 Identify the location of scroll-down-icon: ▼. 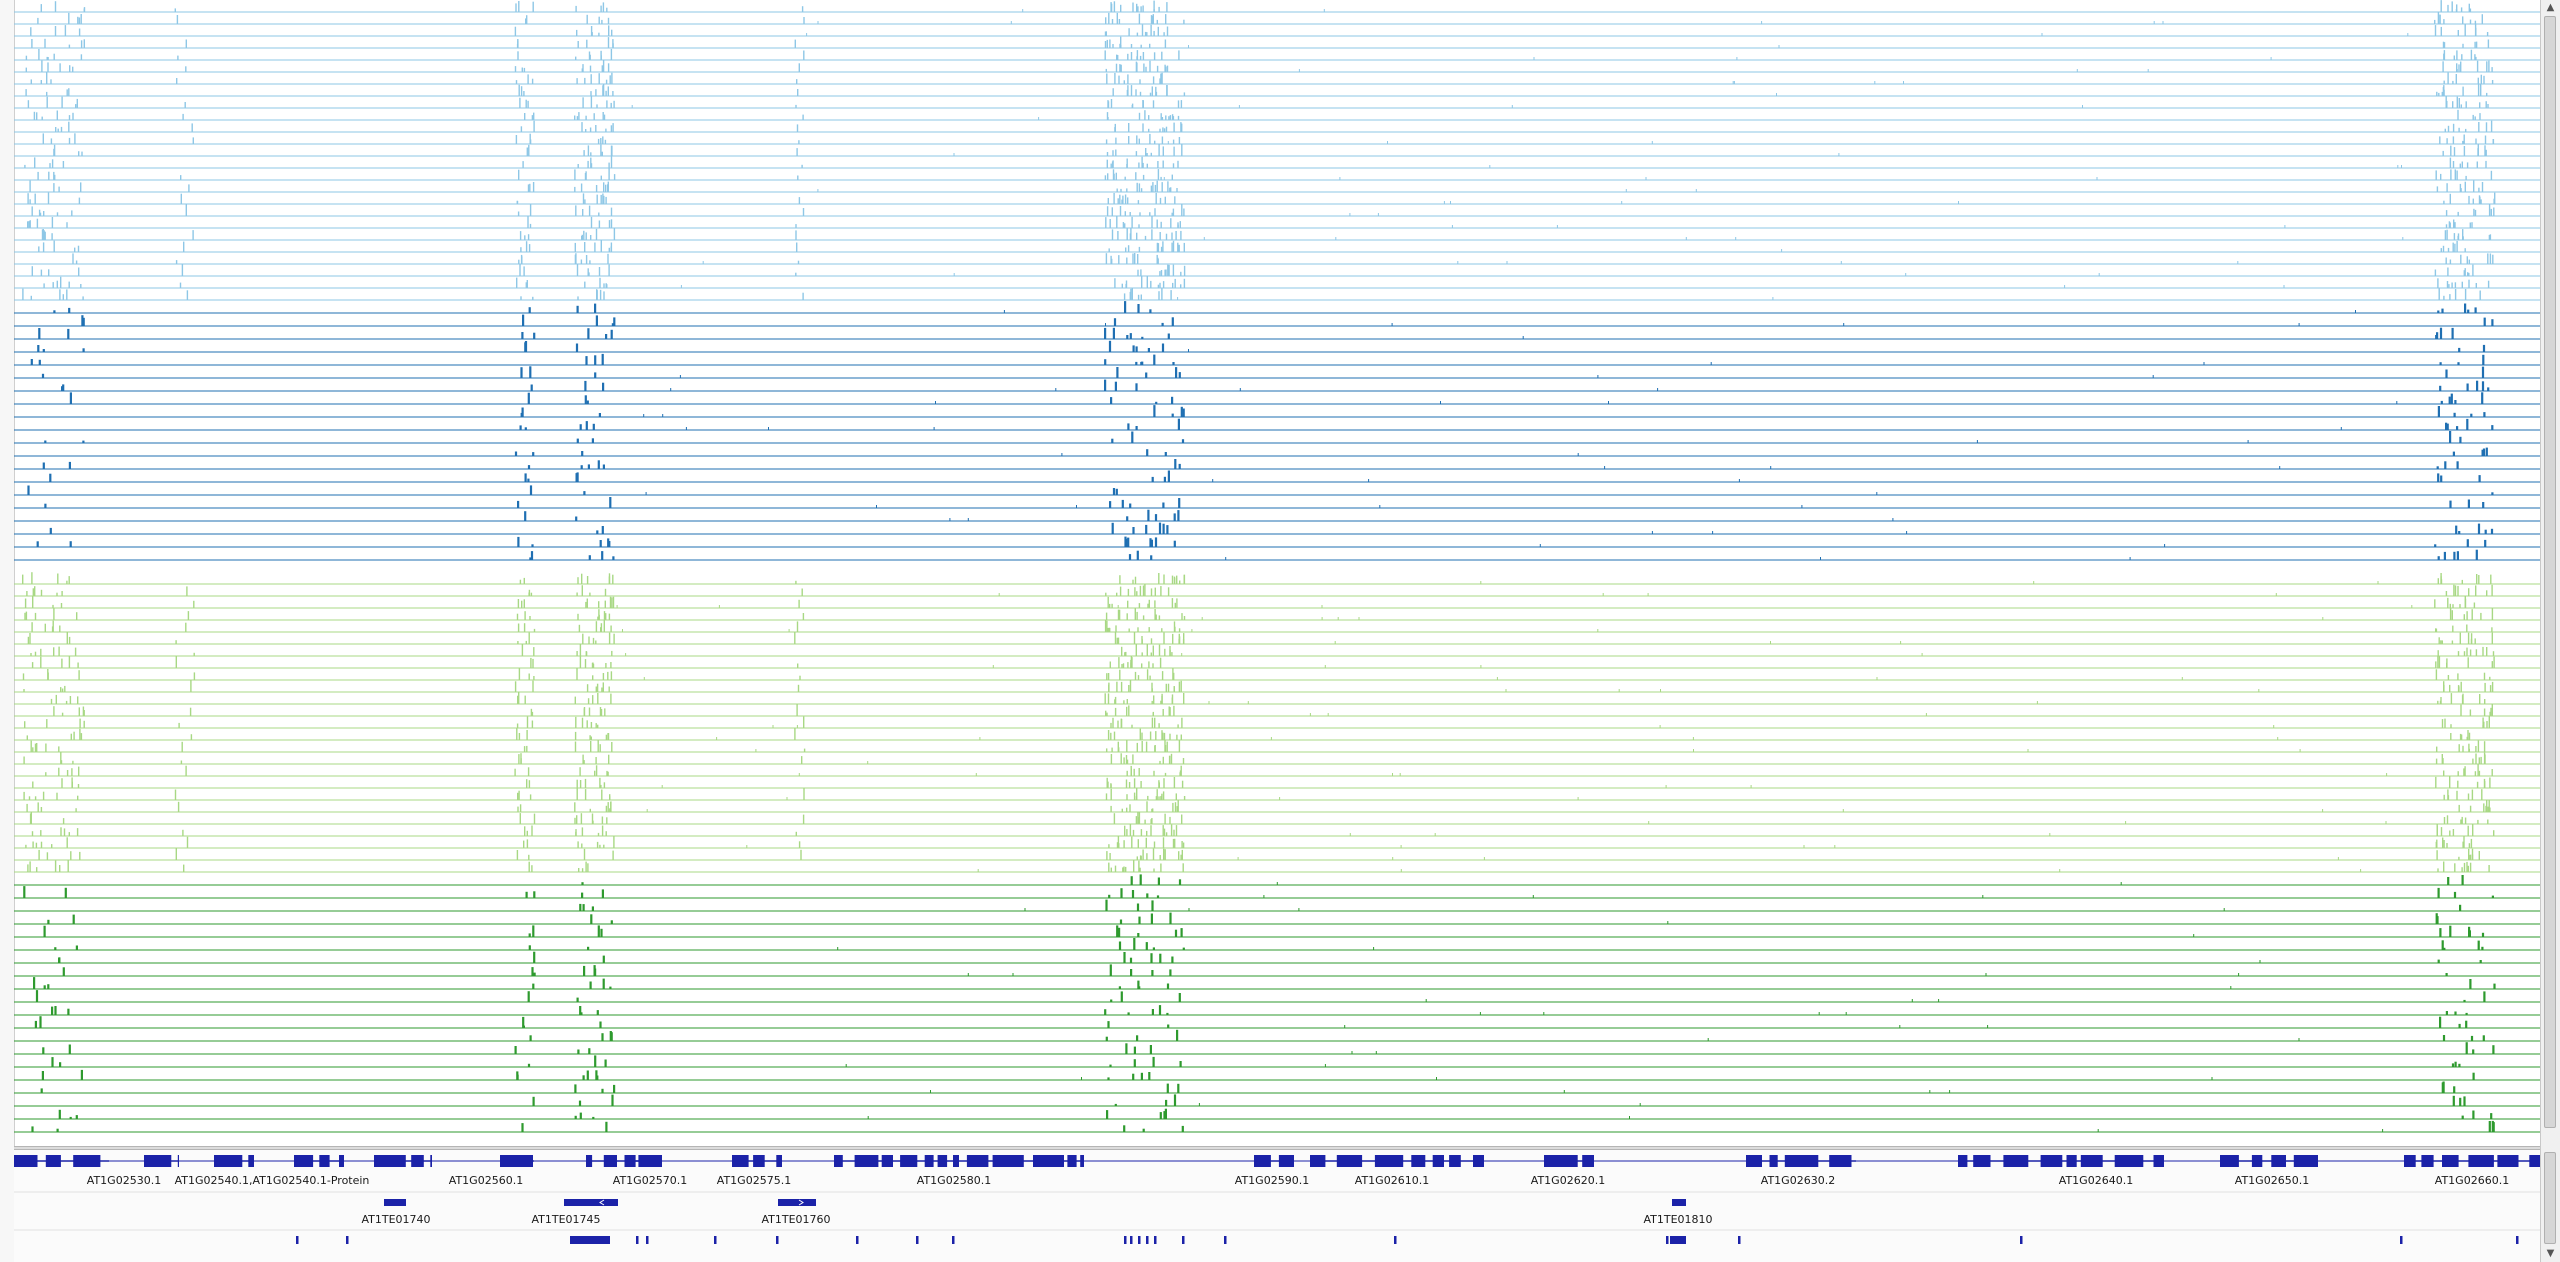
(2550, 1254).